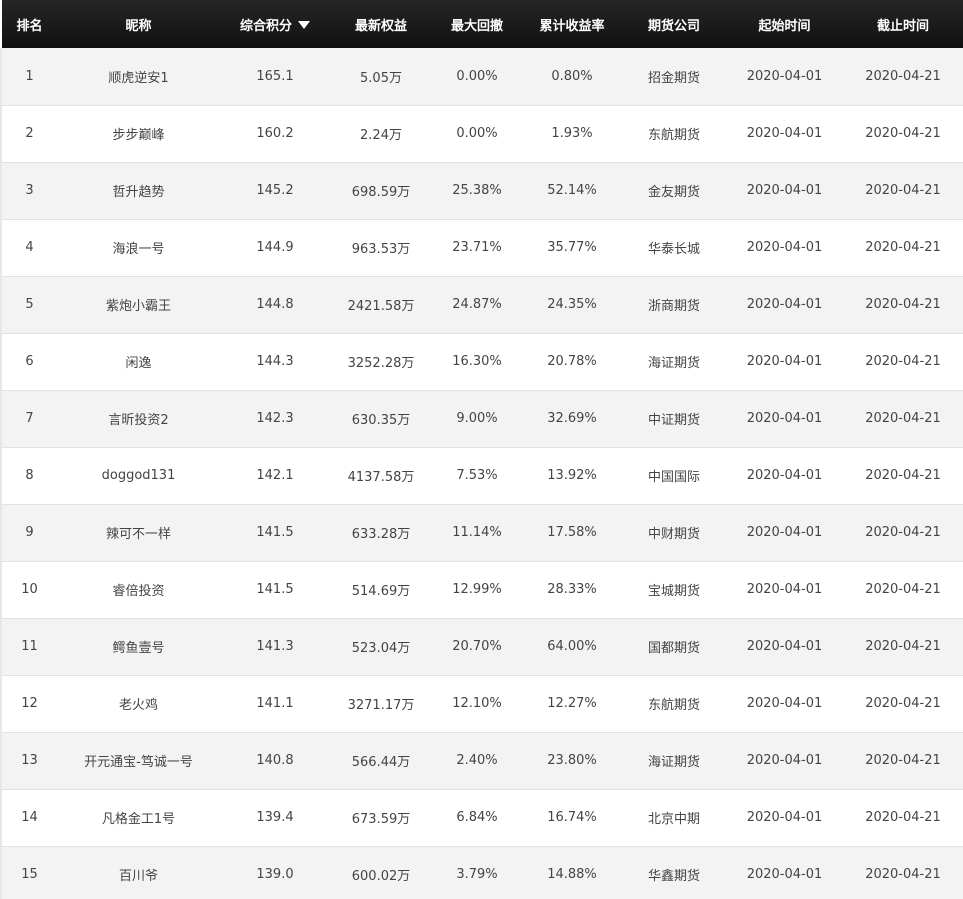 Image resolution: width=963 pixels, height=899 pixels. I want to click on header-max-drawdown: 最大回撤, so click(477, 24).